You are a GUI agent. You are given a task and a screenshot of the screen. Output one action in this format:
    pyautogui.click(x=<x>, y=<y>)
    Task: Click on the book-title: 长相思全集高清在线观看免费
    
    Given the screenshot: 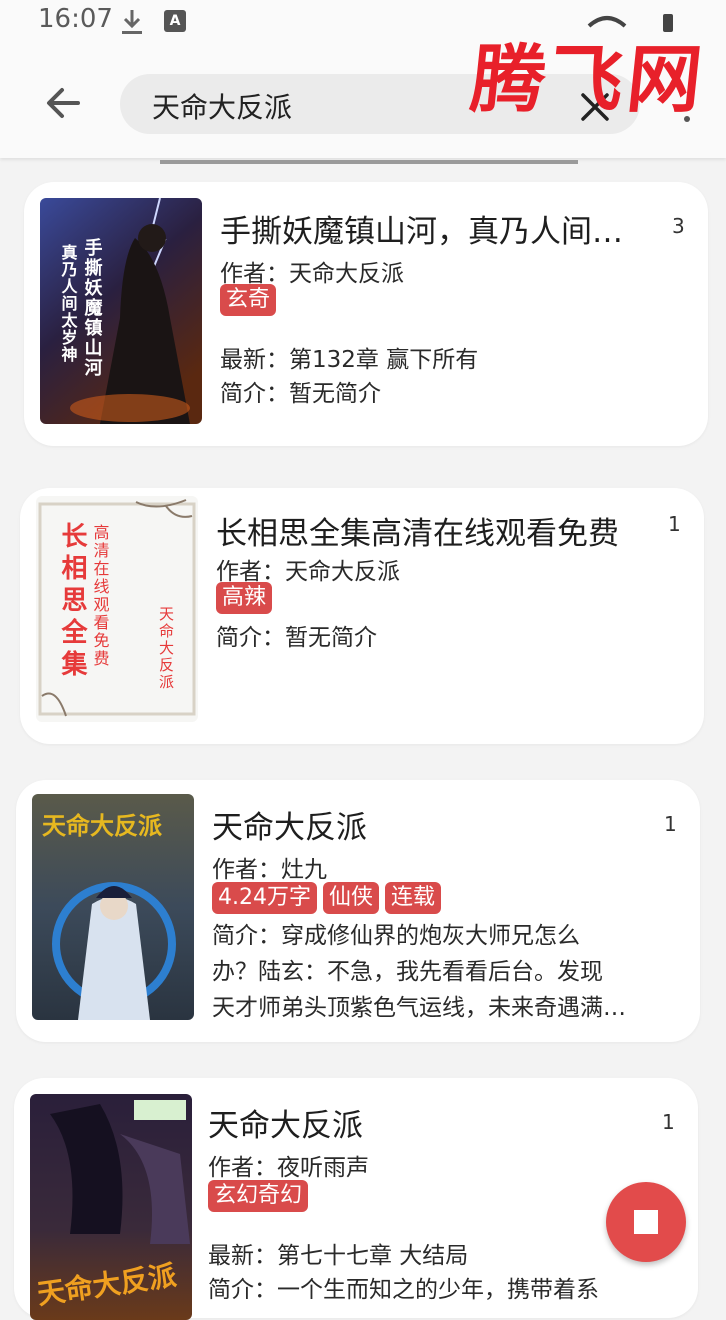 What is the action you would take?
    pyautogui.click(x=431, y=530)
    